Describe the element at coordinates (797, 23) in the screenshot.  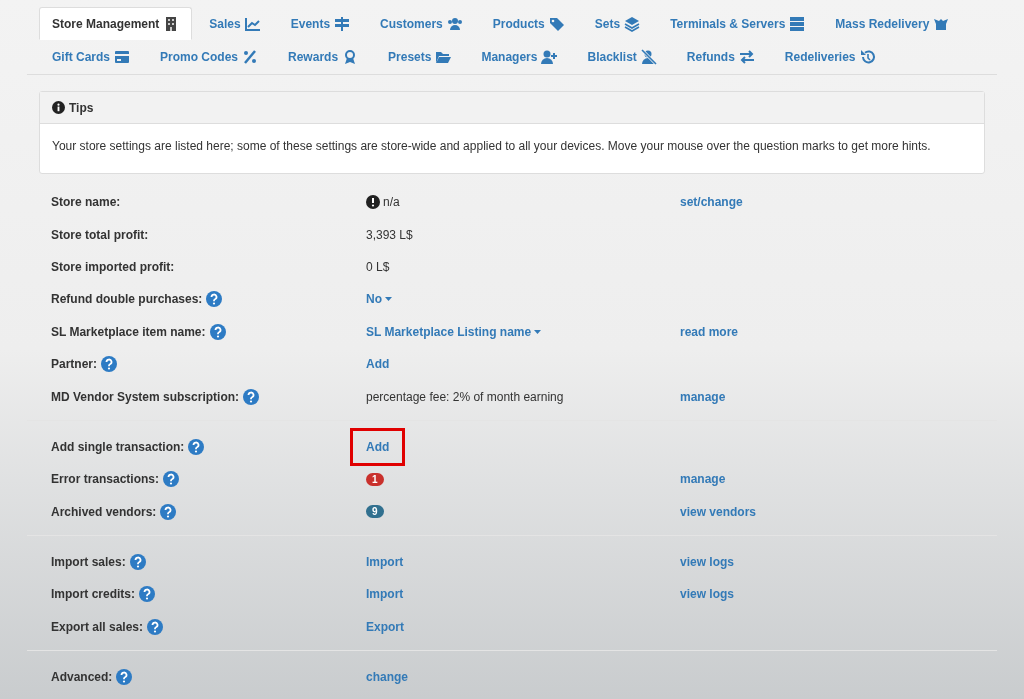
I see `server-icon` at that location.